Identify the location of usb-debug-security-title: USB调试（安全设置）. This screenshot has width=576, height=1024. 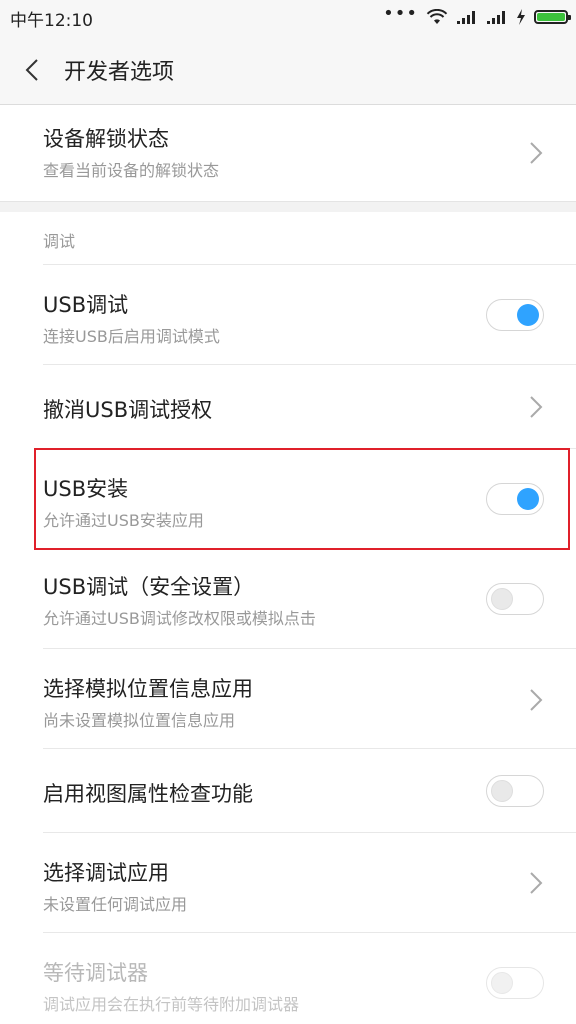
(149, 587).